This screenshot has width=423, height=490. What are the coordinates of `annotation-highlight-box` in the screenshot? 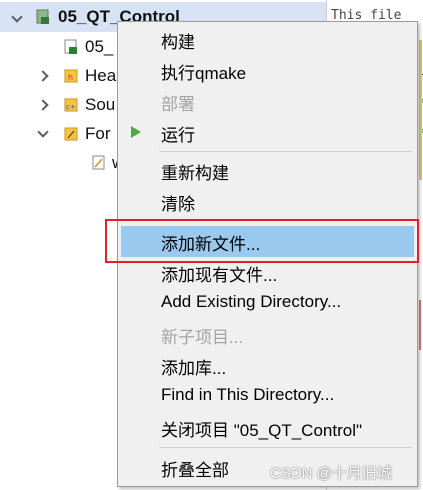 It's located at (262, 241).